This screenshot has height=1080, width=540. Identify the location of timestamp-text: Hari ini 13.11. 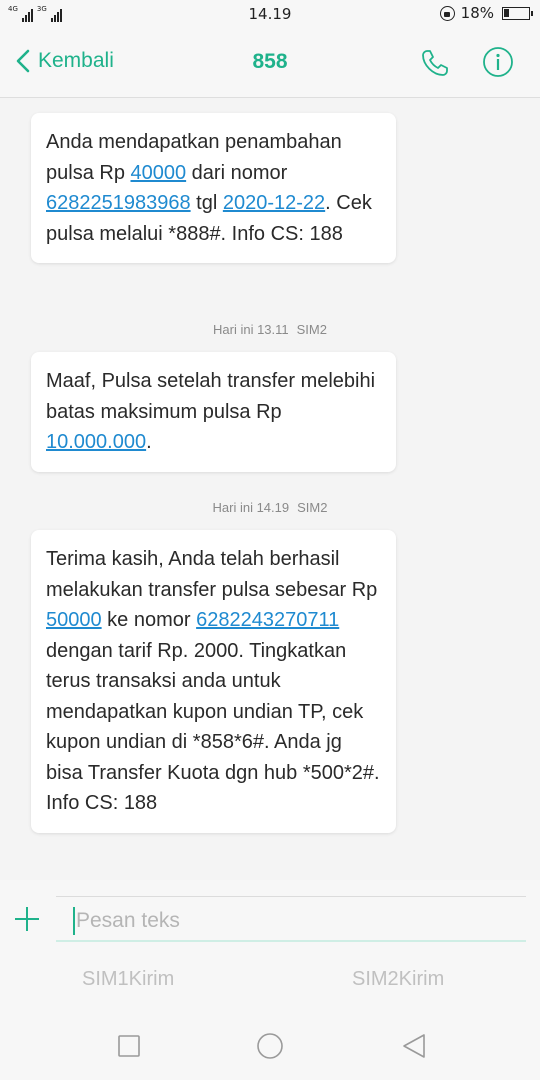
(251, 329).